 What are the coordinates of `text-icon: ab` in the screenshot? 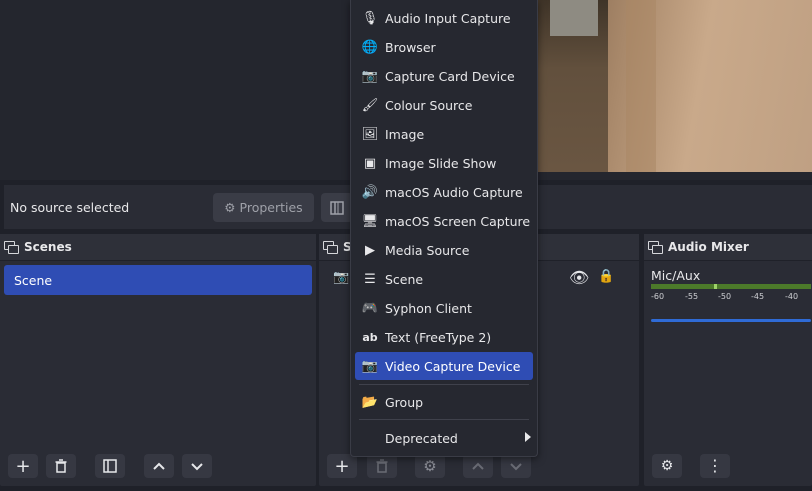 It's located at (370, 337).